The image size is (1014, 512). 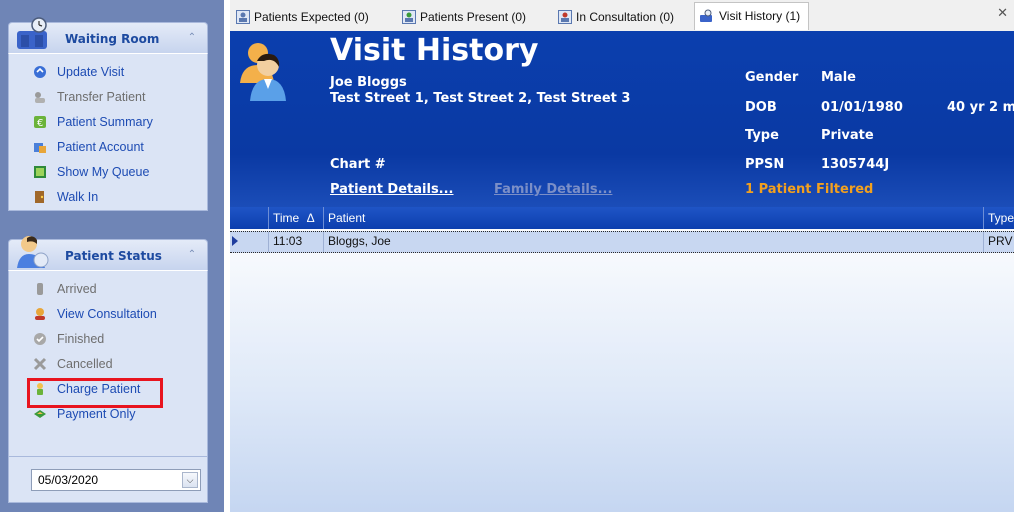 I want to click on gender-value: Male, so click(x=838, y=77).